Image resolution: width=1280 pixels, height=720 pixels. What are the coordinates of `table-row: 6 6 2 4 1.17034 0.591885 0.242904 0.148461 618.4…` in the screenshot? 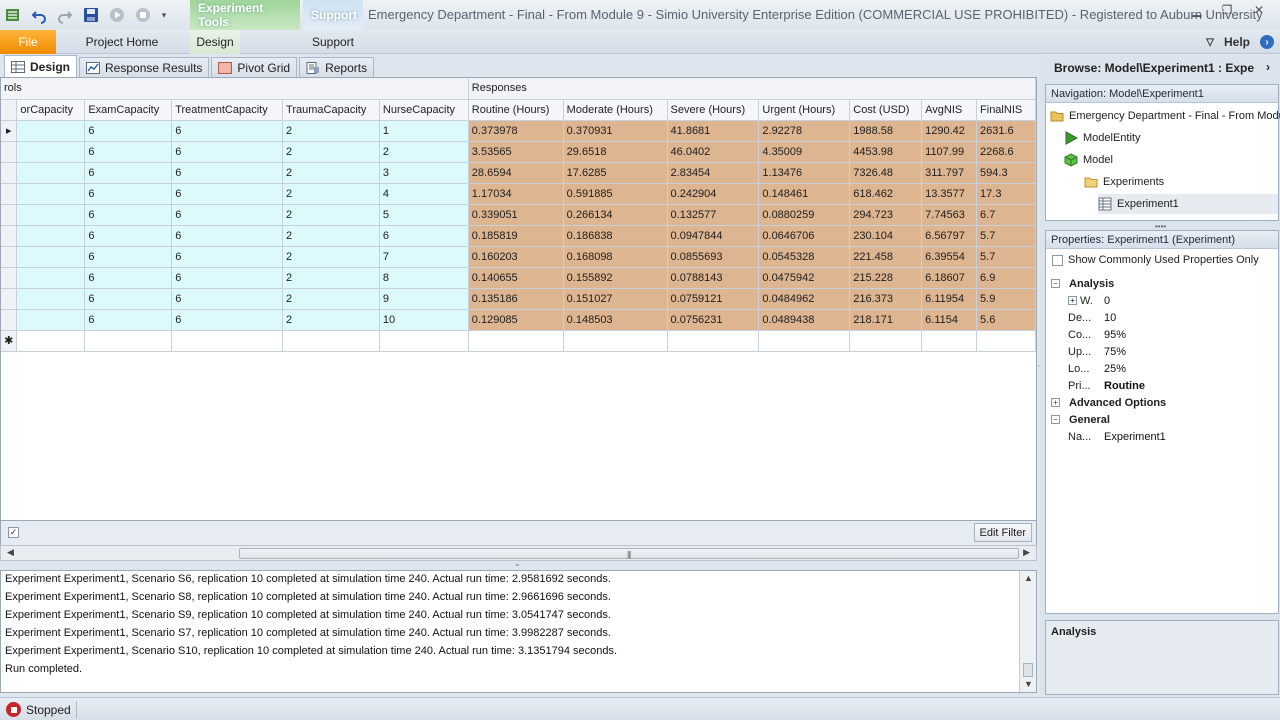 It's located at (518, 194).